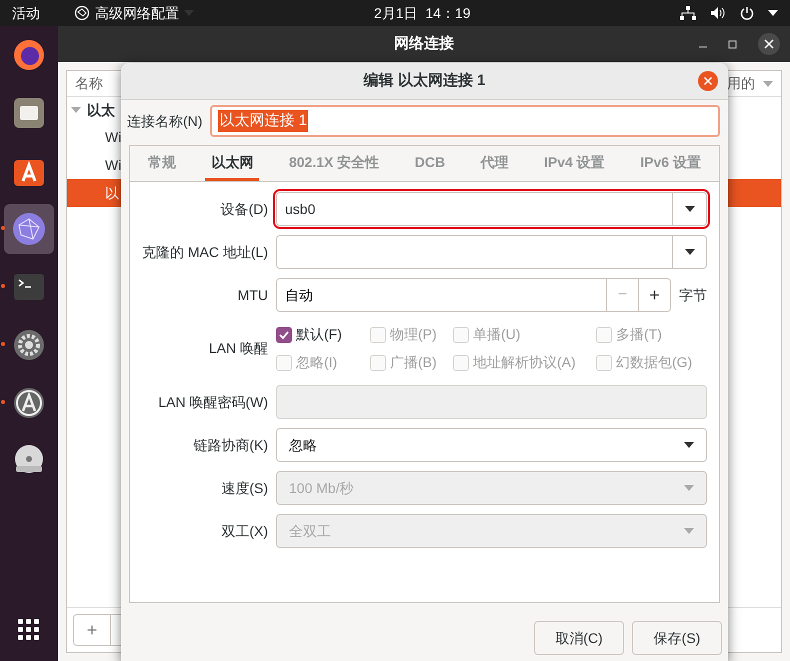 The width and height of the screenshot is (790, 661). Describe the element at coordinates (413, 362) in the screenshot. I see `checkbox-label: 广播(B)` at that location.